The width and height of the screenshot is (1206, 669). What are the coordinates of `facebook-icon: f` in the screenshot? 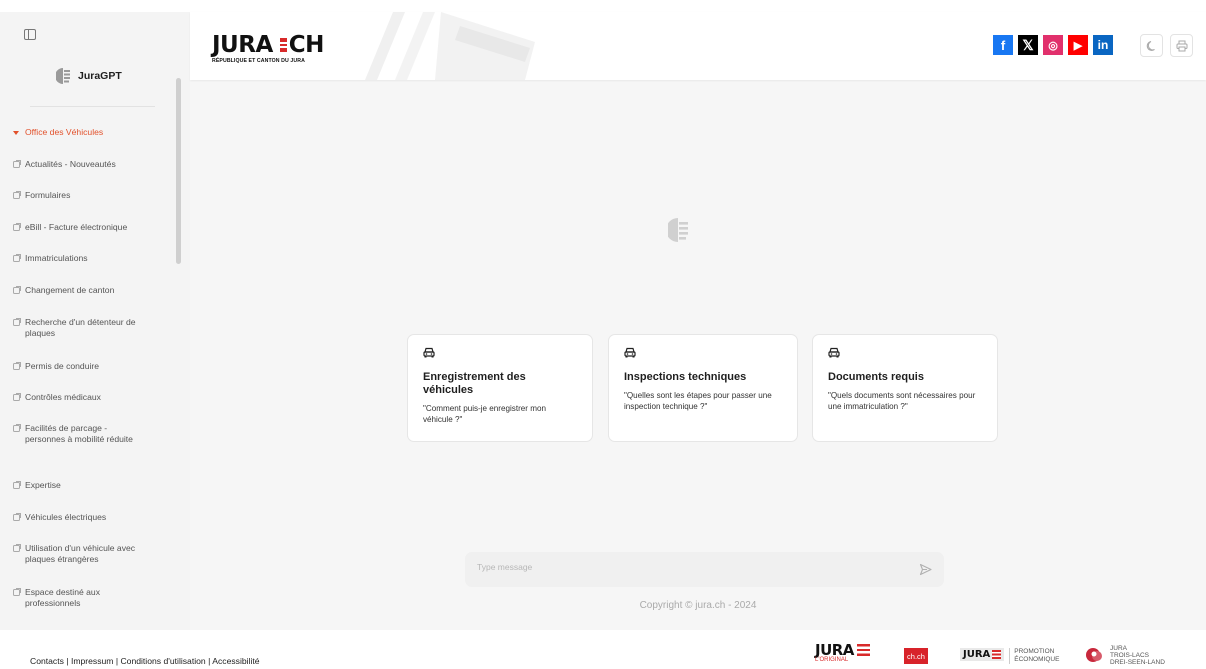 It's located at (1003, 45).